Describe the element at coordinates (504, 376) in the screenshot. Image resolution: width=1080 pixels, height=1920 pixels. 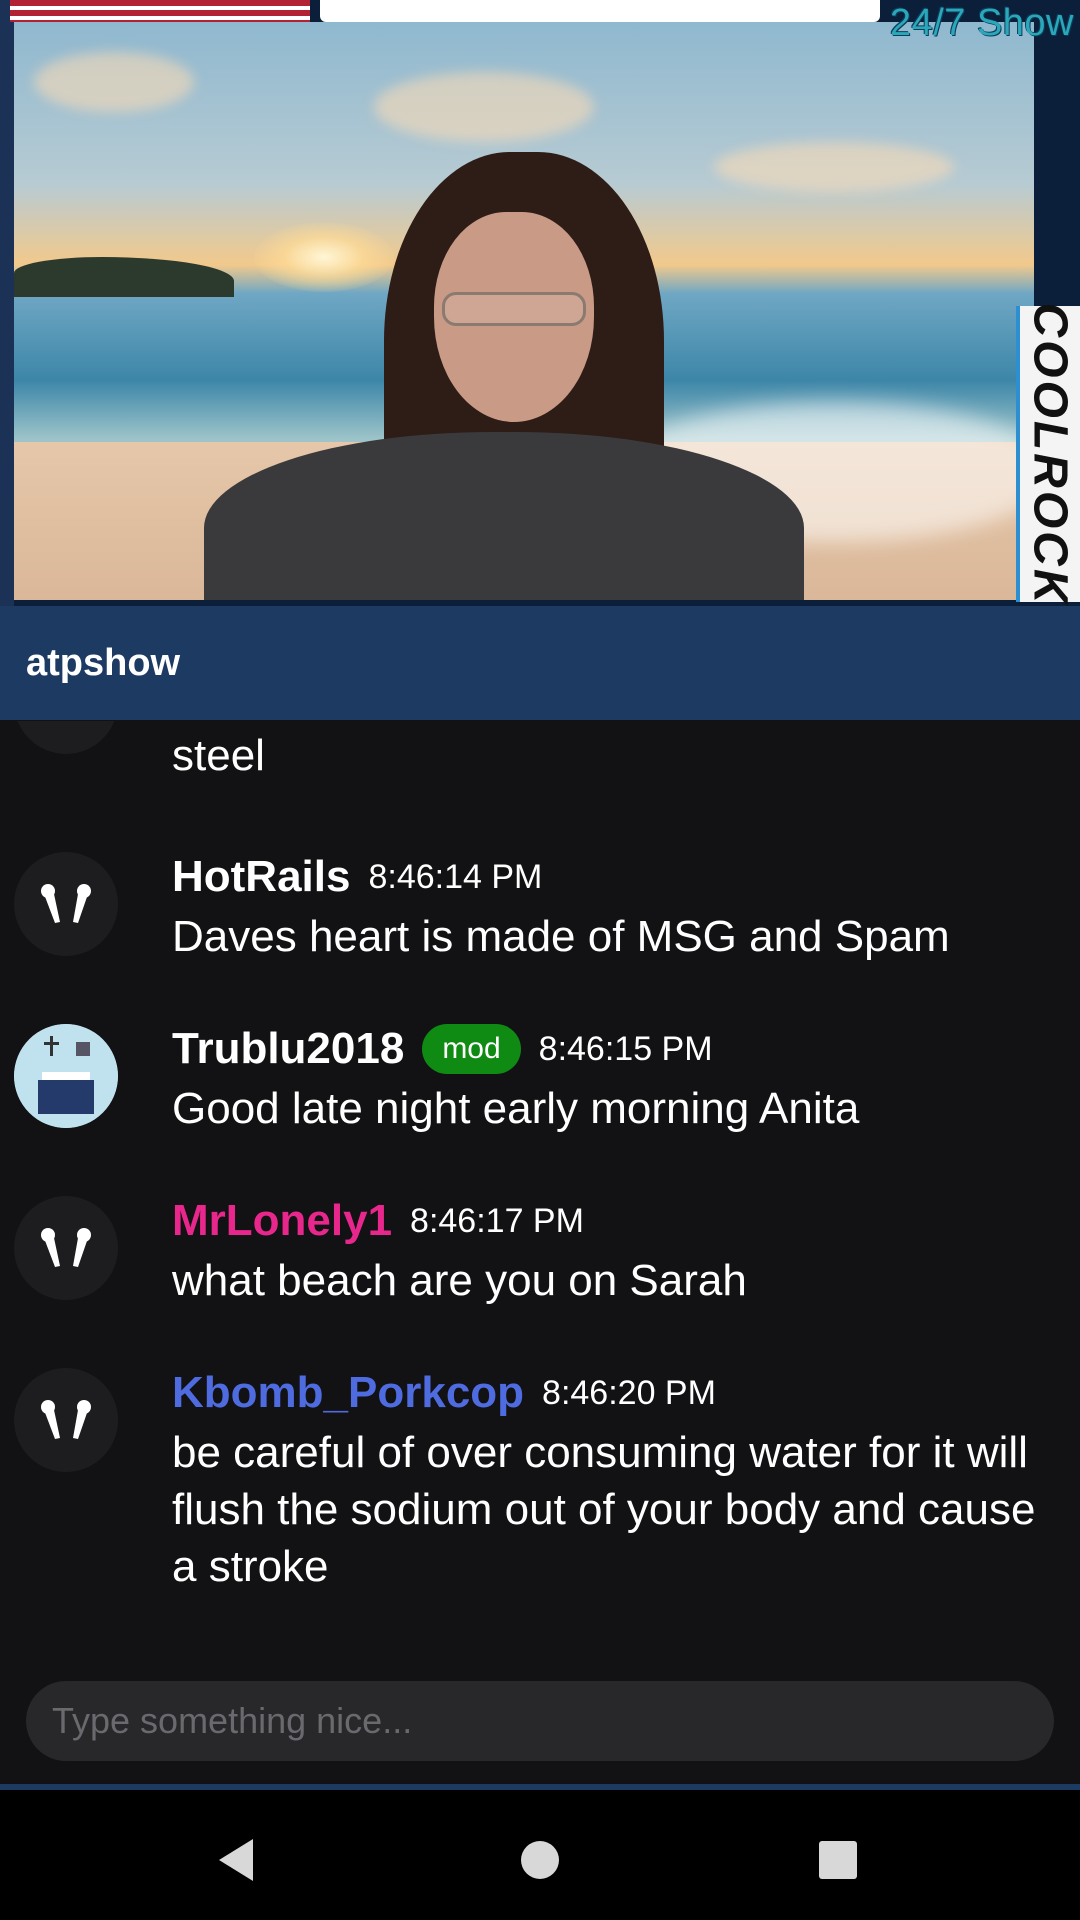
I see `streamer` at that location.